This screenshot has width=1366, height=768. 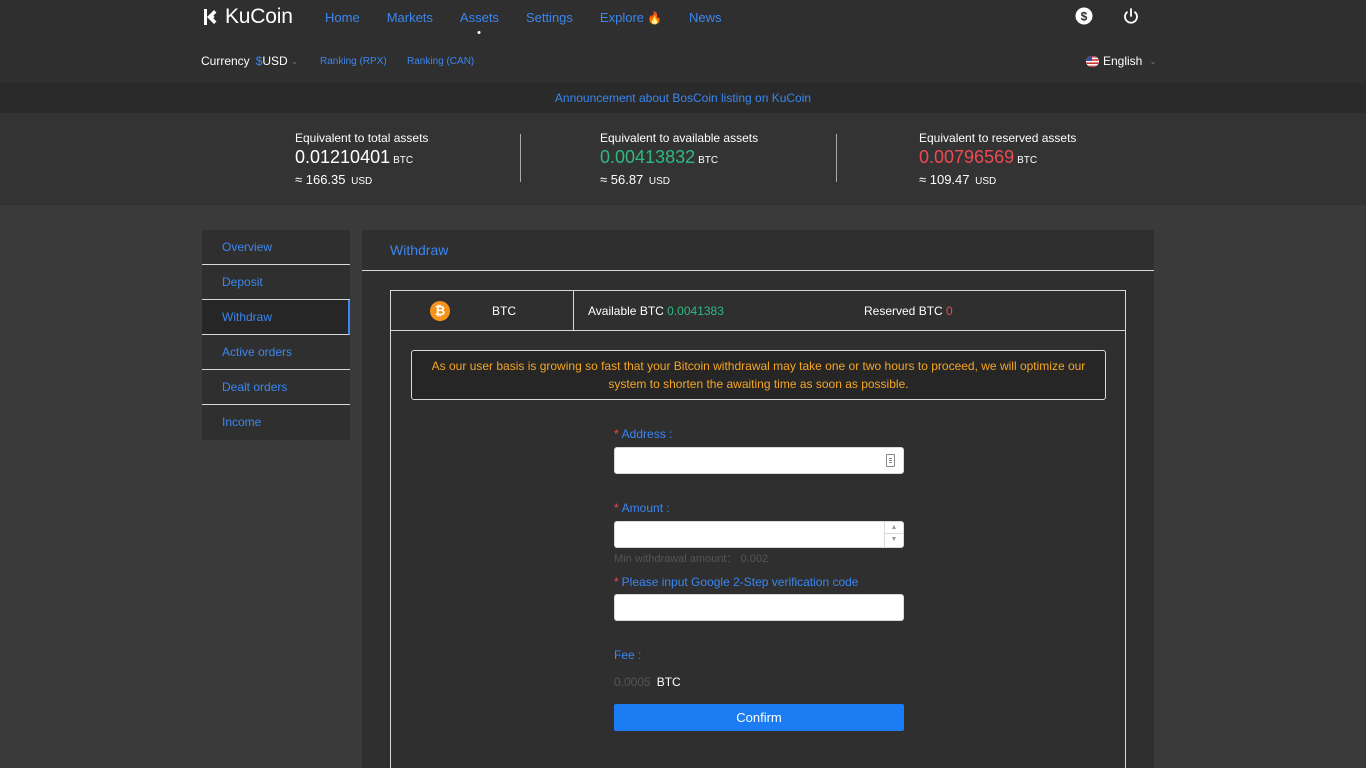 I want to click on sidebar-item-deposit: Deposit, so click(x=276, y=282).